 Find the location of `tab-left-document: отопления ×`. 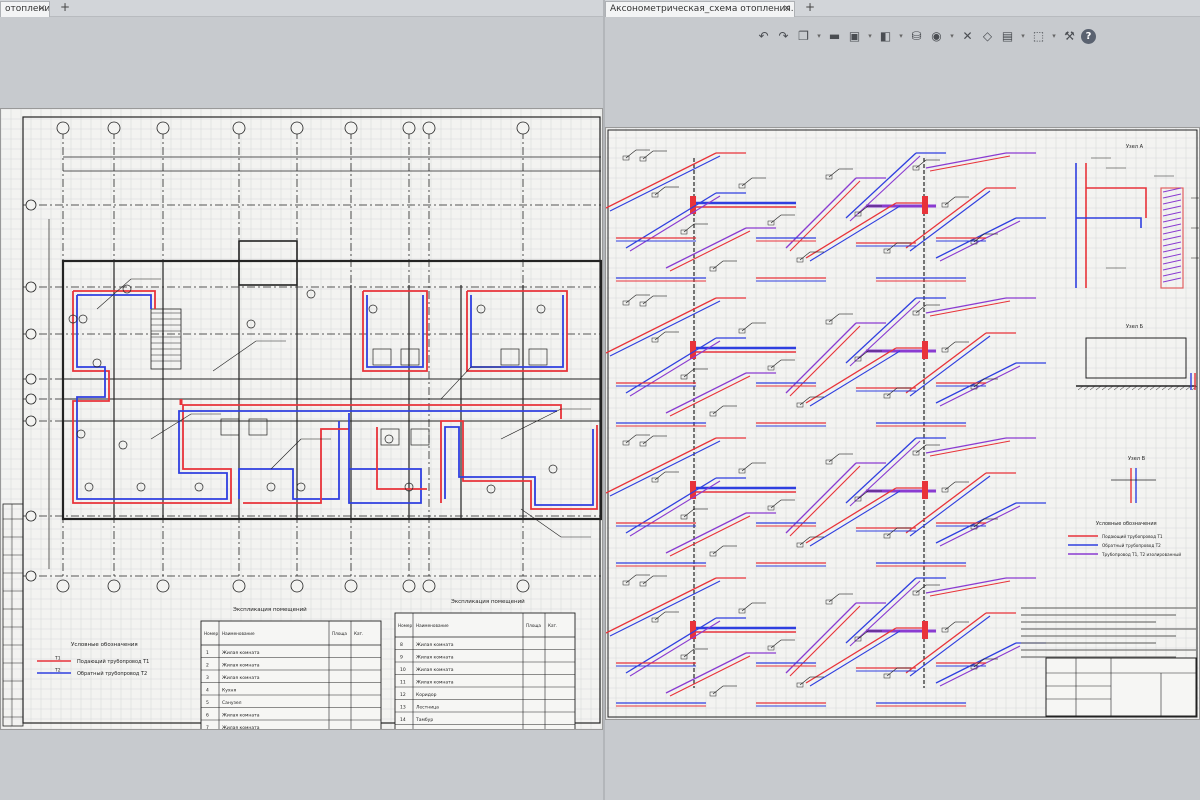

tab-left-document: отопления × is located at coordinates (25, 9).